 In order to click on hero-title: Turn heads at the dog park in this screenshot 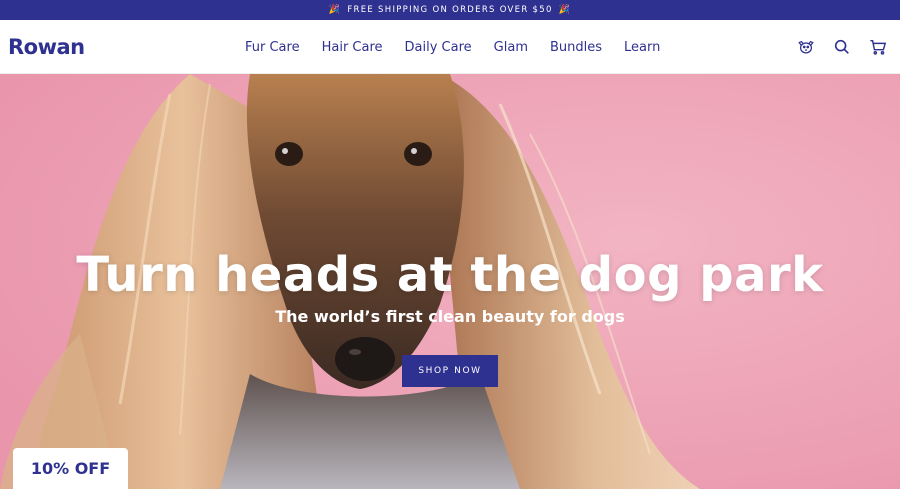, I will do `click(450, 275)`.